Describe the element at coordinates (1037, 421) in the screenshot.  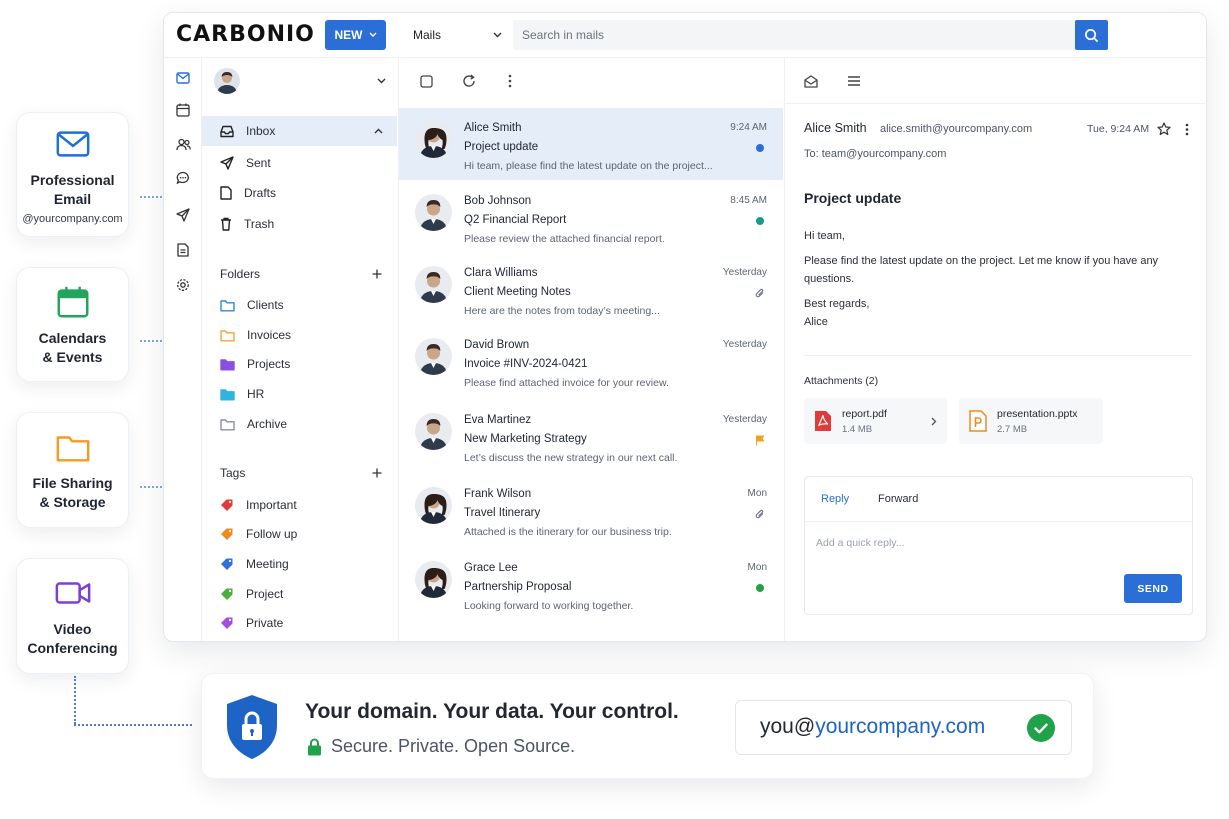
I see `attachment-info: presentation.pptx 2.7 MB` at that location.